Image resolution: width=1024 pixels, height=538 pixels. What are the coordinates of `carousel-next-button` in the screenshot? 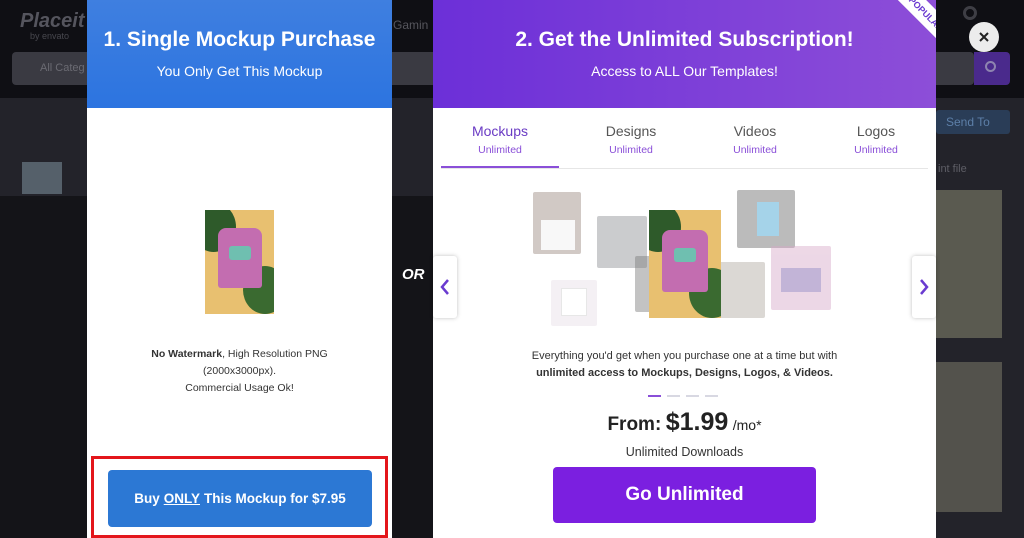 It's located at (924, 287).